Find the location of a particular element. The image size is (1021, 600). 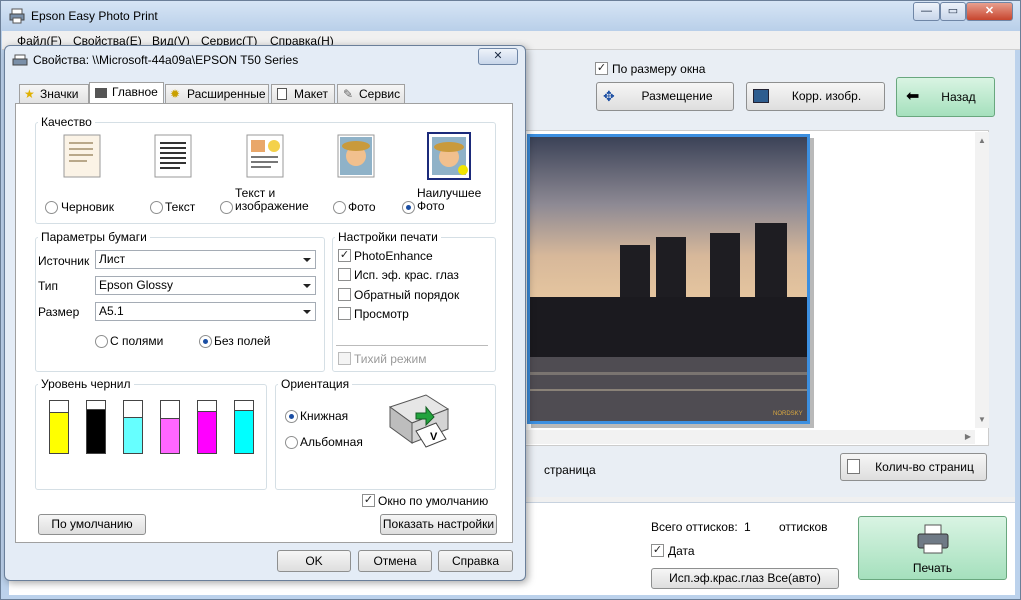

text-radio is located at coordinates (156, 207).